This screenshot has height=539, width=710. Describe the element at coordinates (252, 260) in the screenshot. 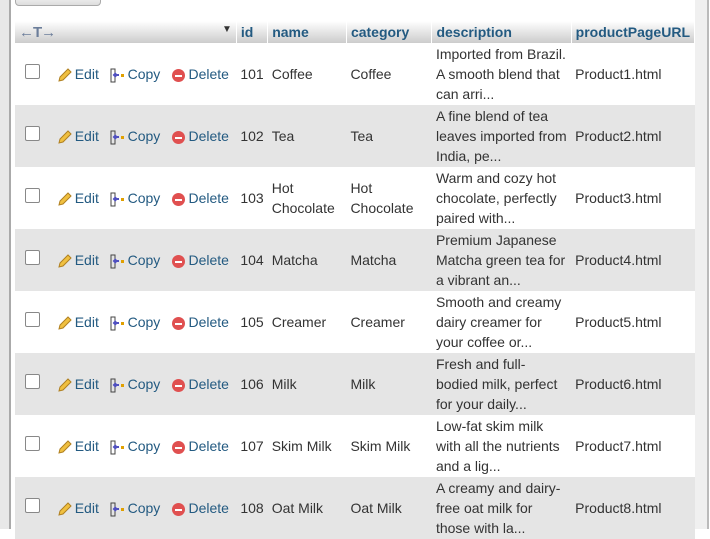

I see `cell-id: 104` at that location.